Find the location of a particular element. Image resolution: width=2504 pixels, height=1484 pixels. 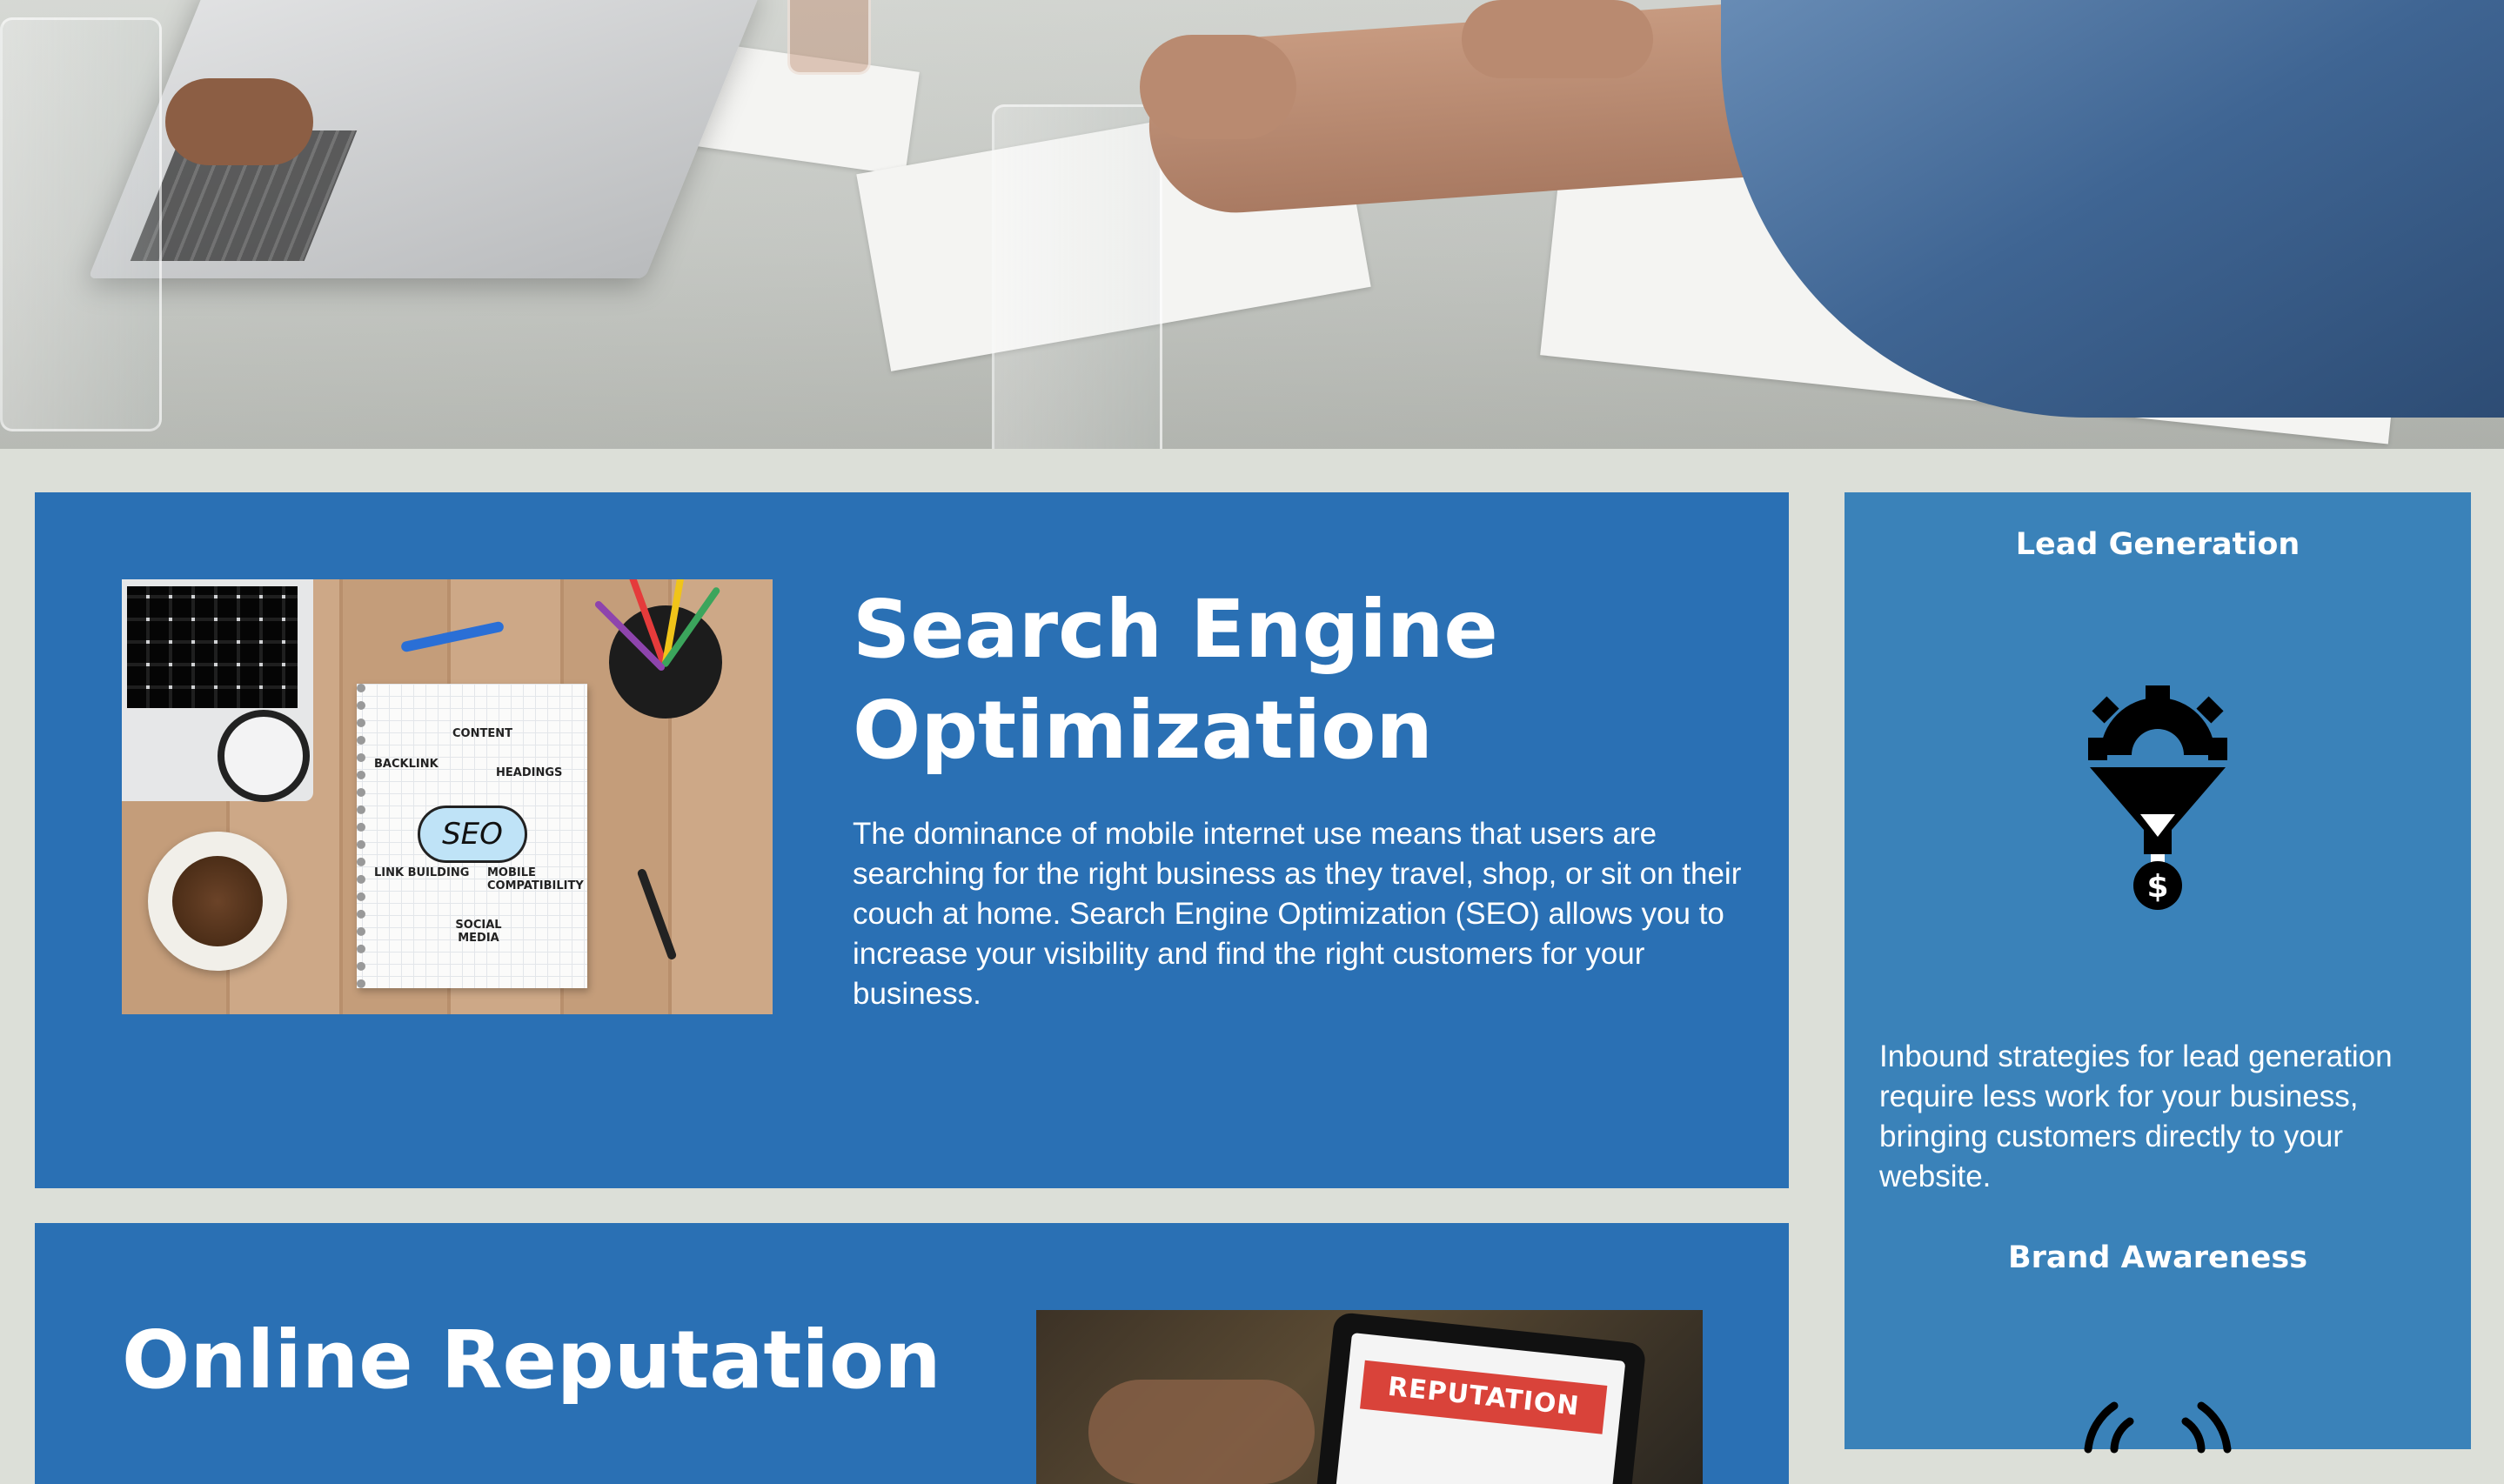

reputation-banner: REPUTATION is located at coordinates (1484, 1397).